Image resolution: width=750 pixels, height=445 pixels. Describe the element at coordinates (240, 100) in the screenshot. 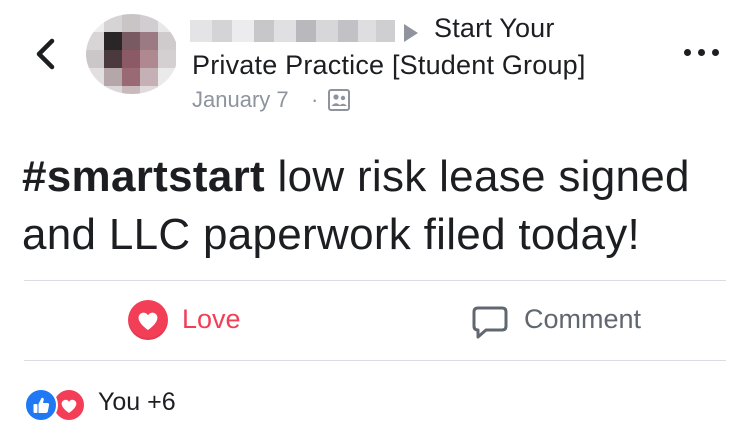

I see `post-date: January 7` at that location.